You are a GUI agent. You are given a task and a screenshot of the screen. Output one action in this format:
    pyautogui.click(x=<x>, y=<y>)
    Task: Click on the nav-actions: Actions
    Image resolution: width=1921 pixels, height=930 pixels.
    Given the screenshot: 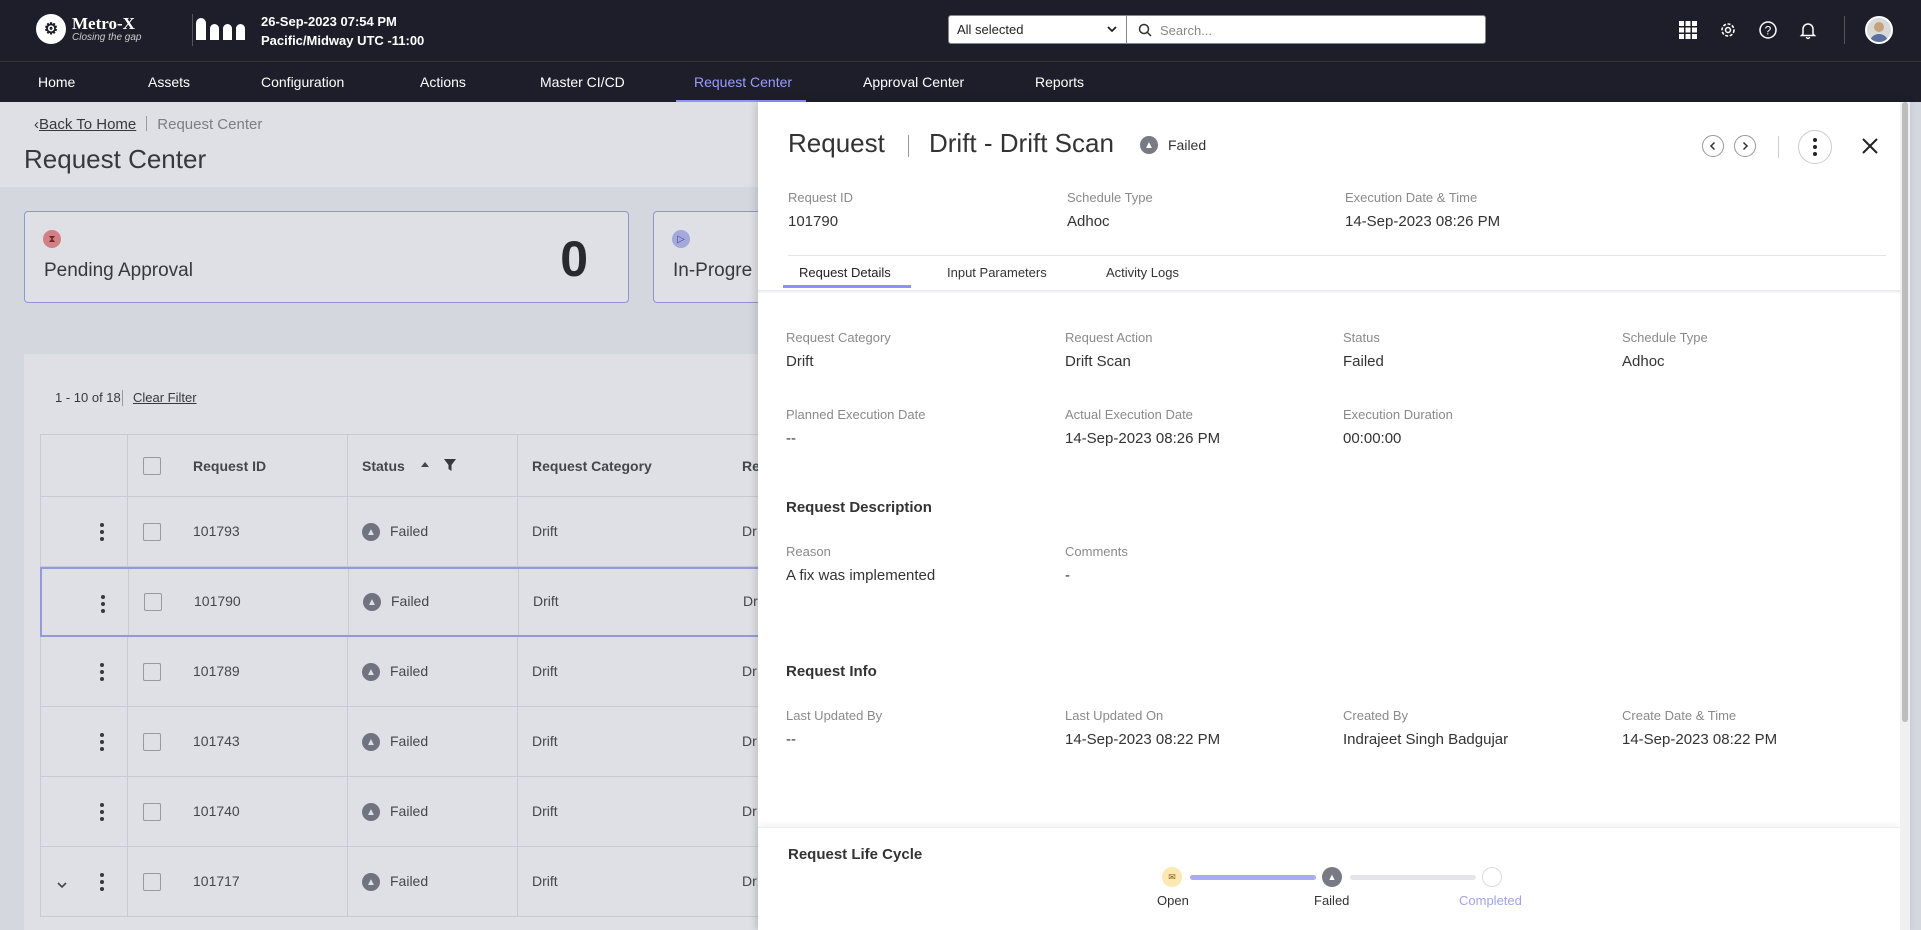 What is the action you would take?
    pyautogui.click(x=443, y=82)
    